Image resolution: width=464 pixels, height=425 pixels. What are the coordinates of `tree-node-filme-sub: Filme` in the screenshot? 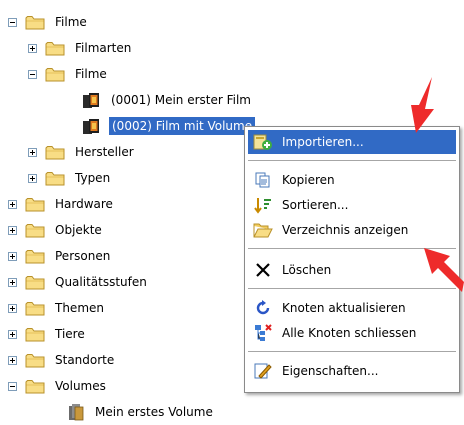 It's located at (68, 74).